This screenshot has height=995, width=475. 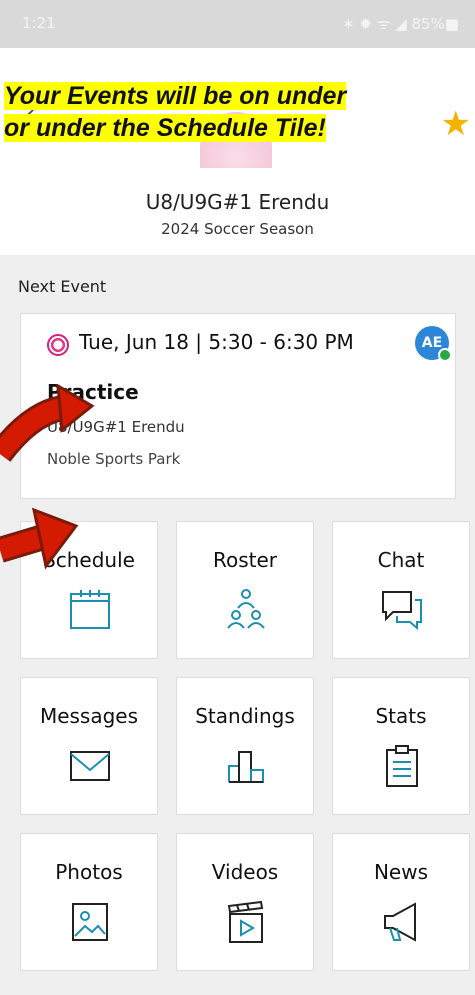 What do you see at coordinates (401, 560) in the screenshot?
I see `tile-label: Chat` at bounding box center [401, 560].